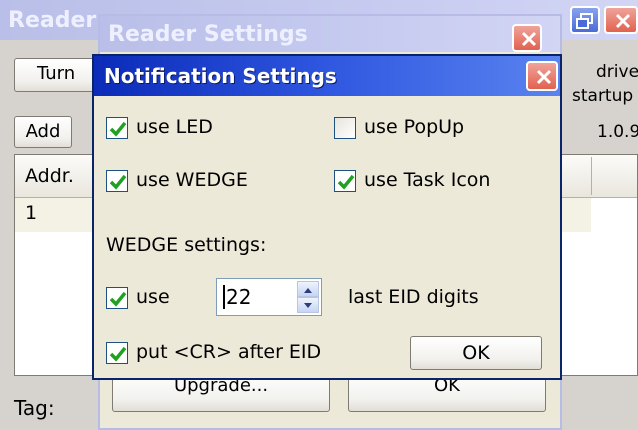 The width and height of the screenshot is (638, 430). I want to click on use-task-icon-checkbox, so click(345, 181).